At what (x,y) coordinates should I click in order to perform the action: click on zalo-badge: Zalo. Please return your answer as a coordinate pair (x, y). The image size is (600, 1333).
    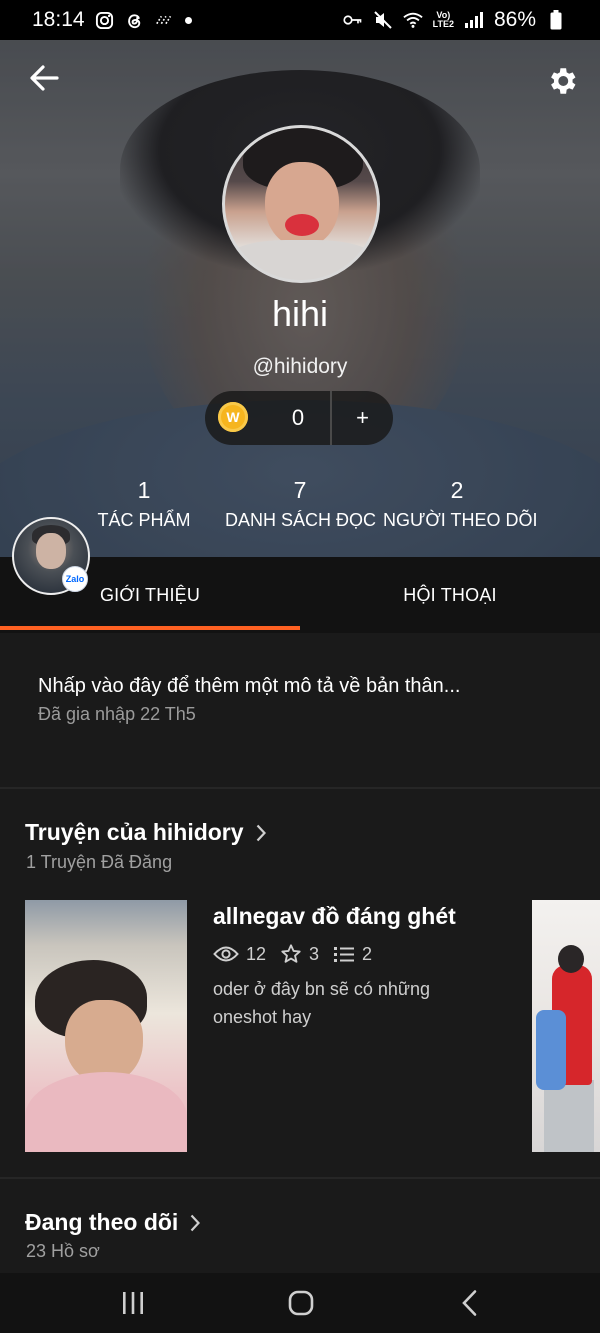
    Looking at the image, I should click on (75, 579).